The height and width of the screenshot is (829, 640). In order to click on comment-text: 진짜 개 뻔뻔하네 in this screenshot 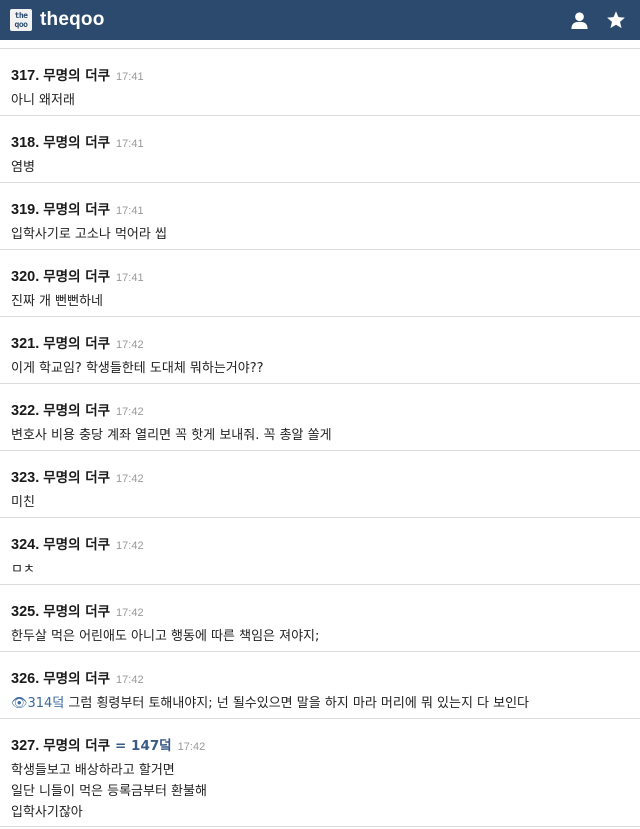, I will do `click(57, 301)`.